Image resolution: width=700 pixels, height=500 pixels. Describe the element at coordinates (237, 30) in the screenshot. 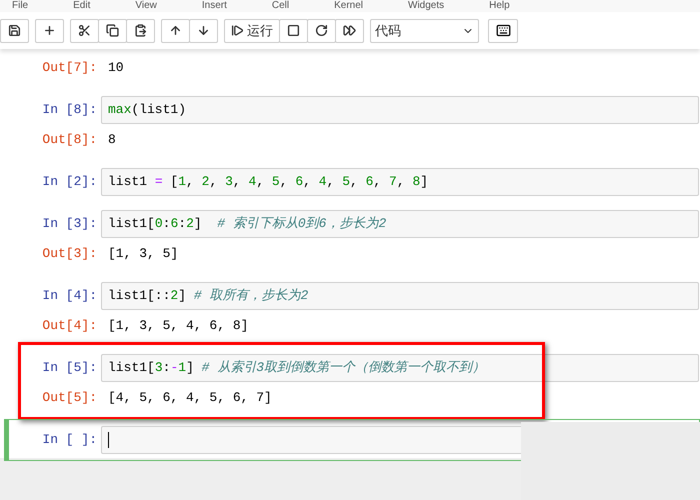

I see `step-forward-icon` at that location.